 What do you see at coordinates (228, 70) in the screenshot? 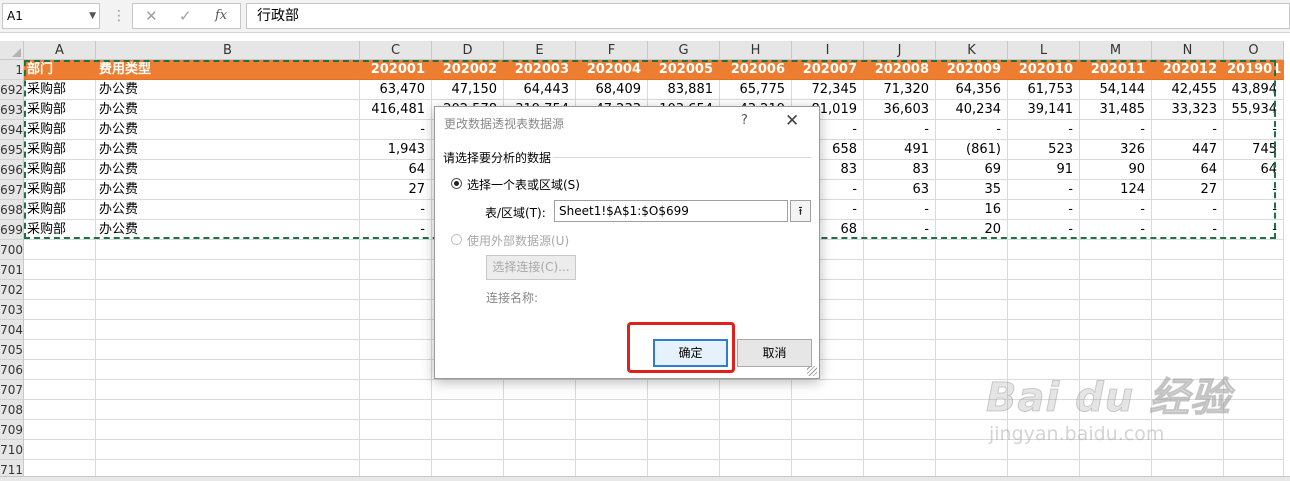
I see `cell: 费用类型` at bounding box center [228, 70].